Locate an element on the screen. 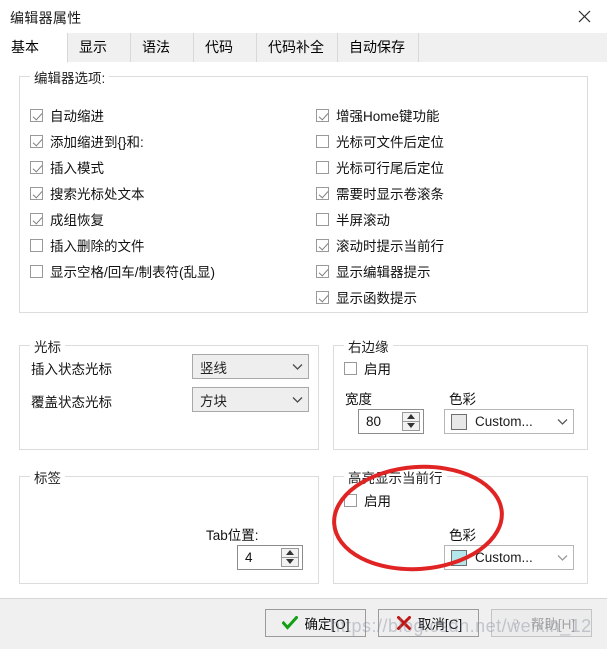 This screenshot has width=607, height=649. highlight-line-title: 高亮显示当前行 is located at coordinates (395, 477).